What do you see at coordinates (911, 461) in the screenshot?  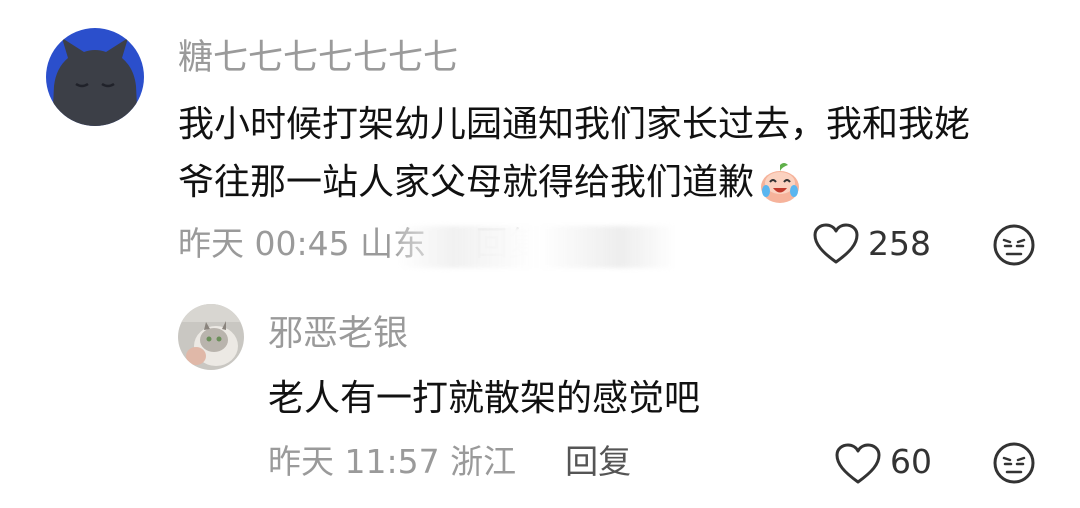 I see `like-count: 60` at bounding box center [911, 461].